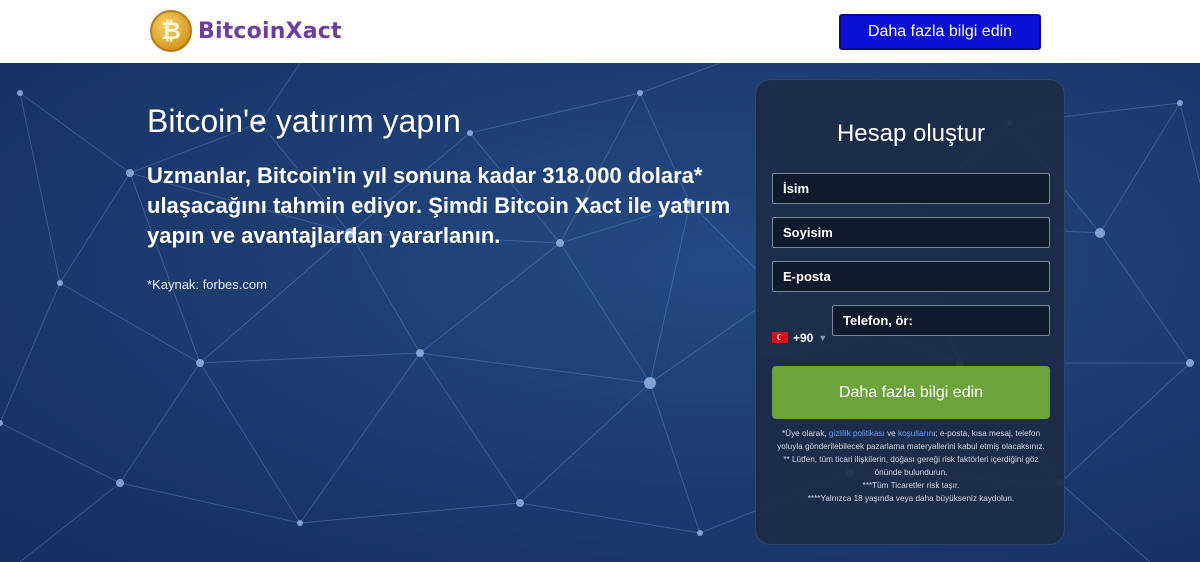 Image resolution: width=1200 pixels, height=562 pixels. What do you see at coordinates (911, 232) in the screenshot?
I see `last-name-field: Soyisim` at bounding box center [911, 232].